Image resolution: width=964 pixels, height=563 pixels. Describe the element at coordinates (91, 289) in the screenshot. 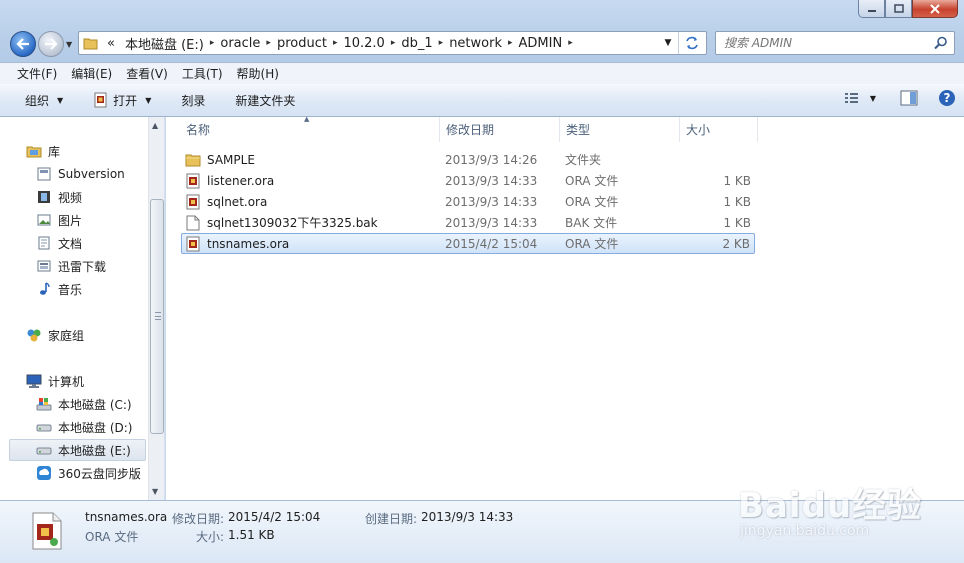

I see `nav-item-music: 音乐` at that location.